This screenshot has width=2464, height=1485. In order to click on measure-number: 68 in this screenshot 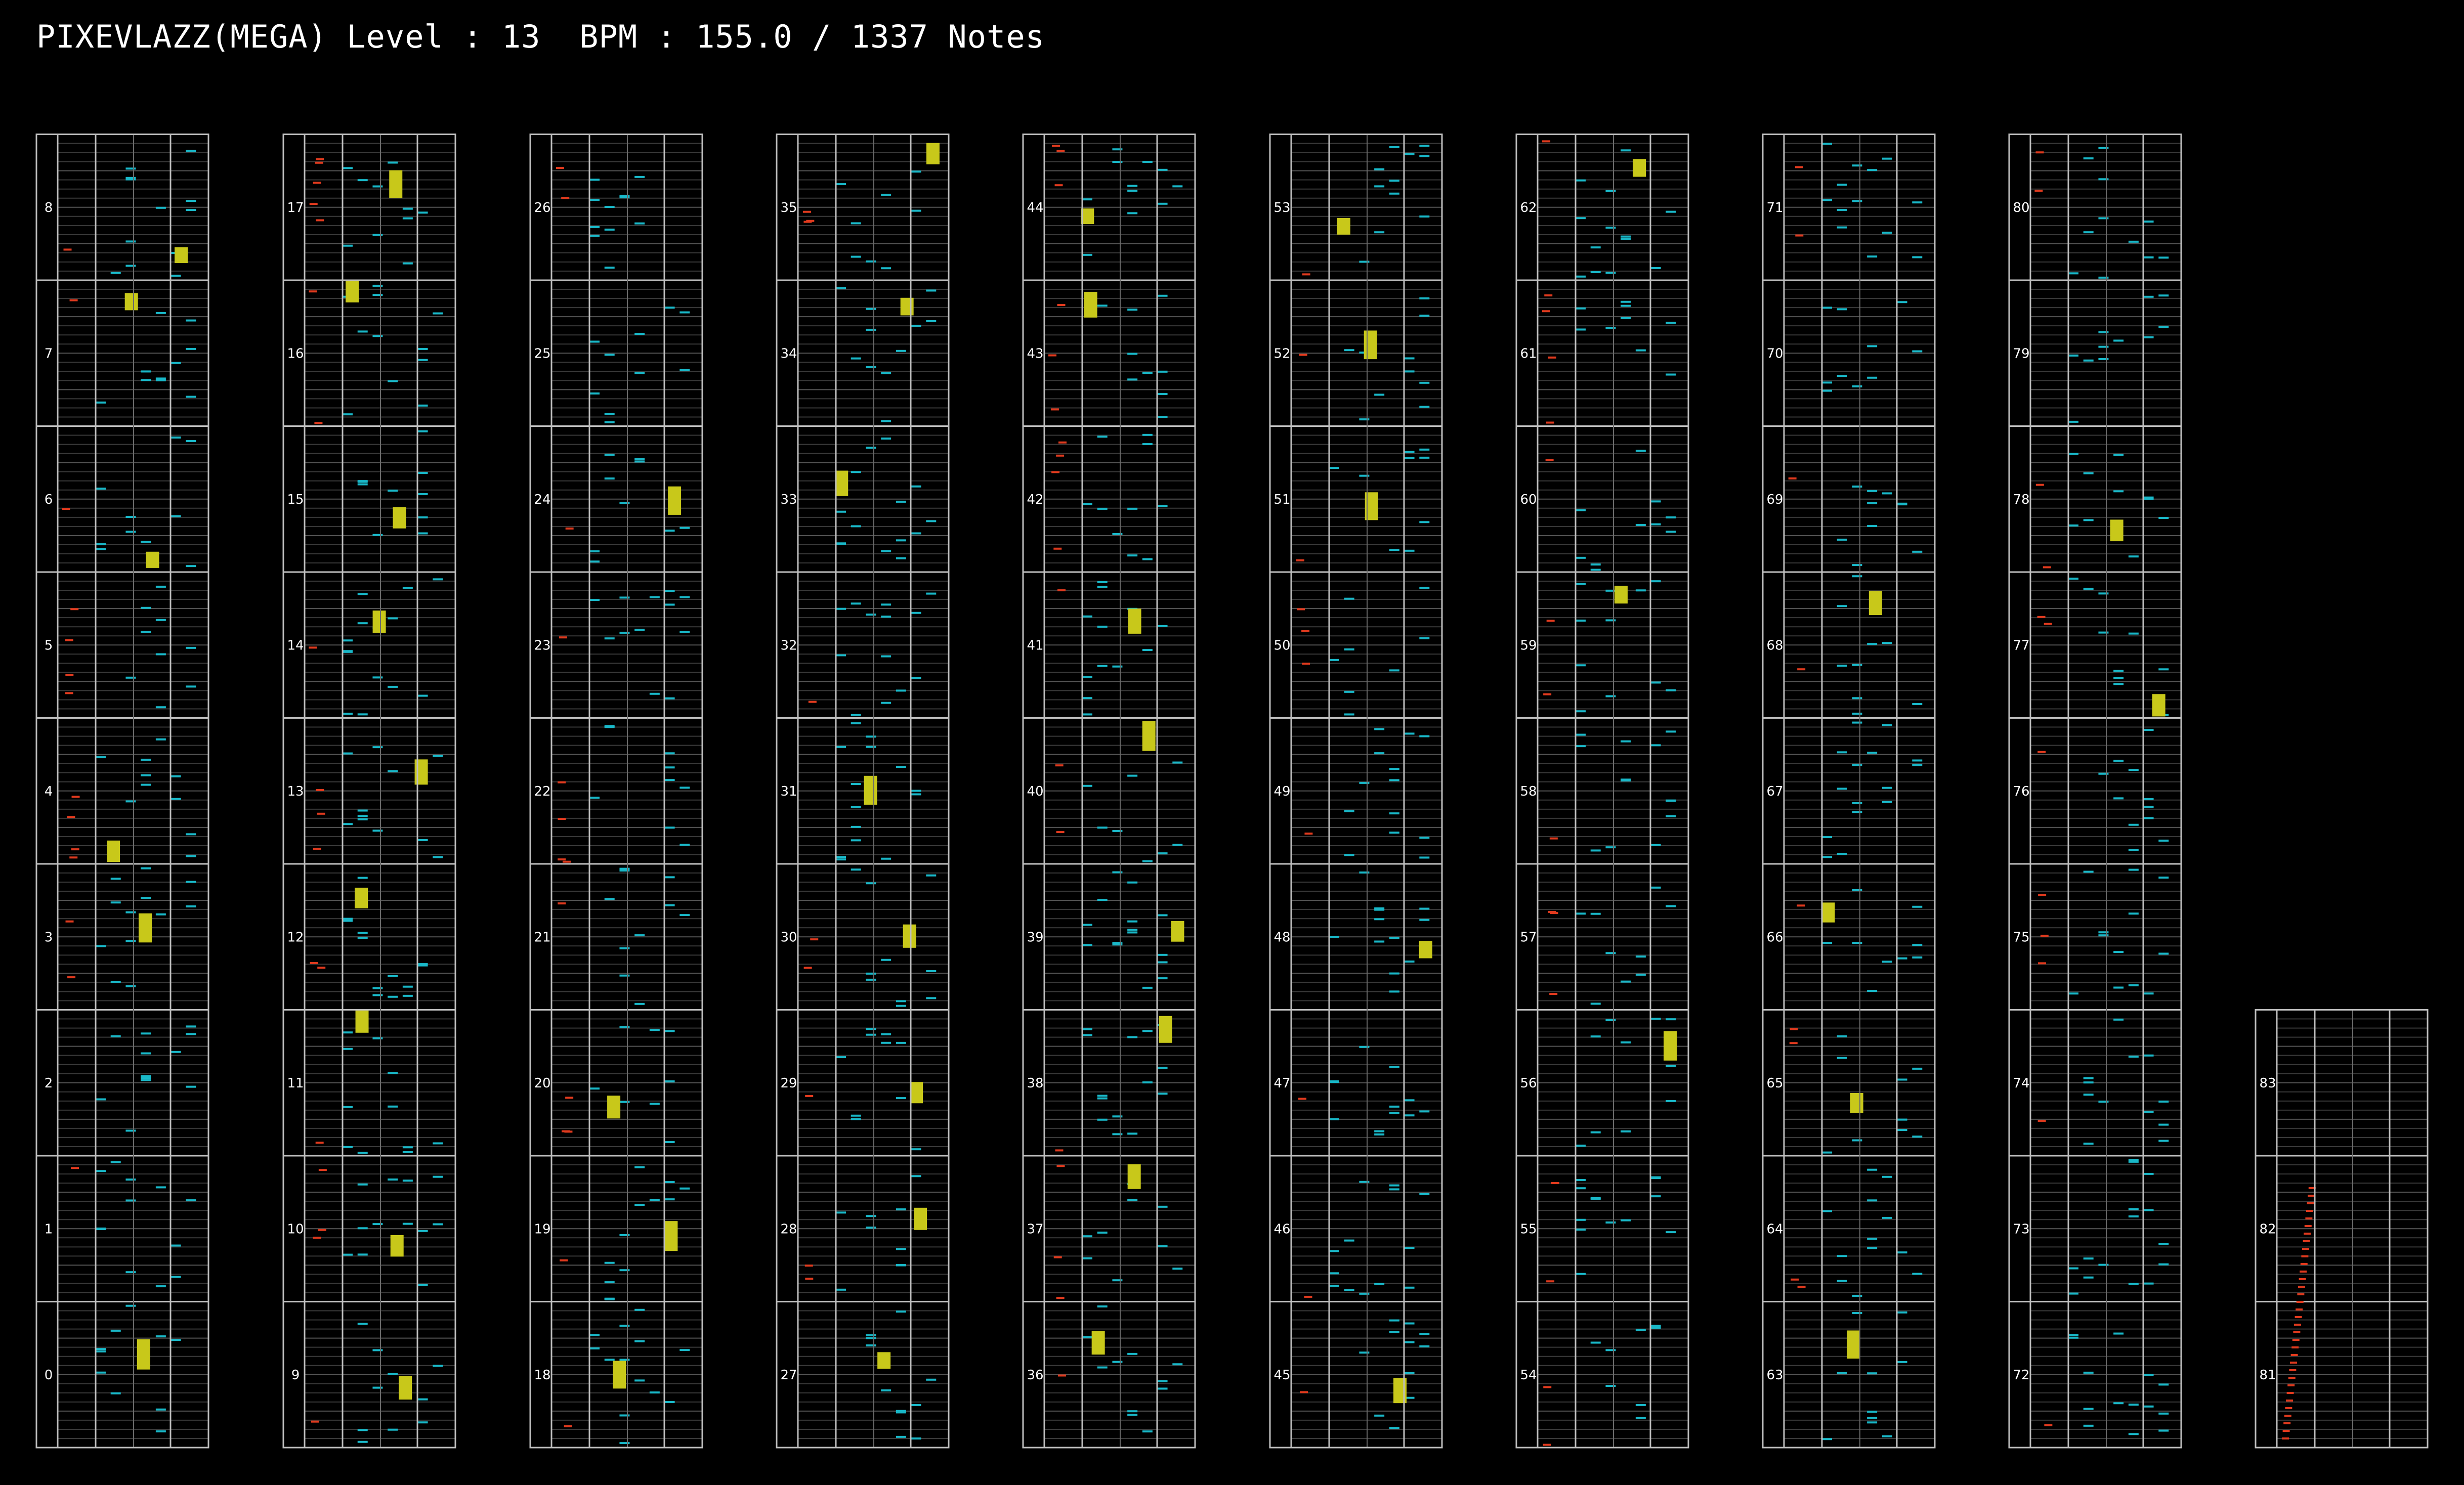, I will do `click(1774, 646)`.